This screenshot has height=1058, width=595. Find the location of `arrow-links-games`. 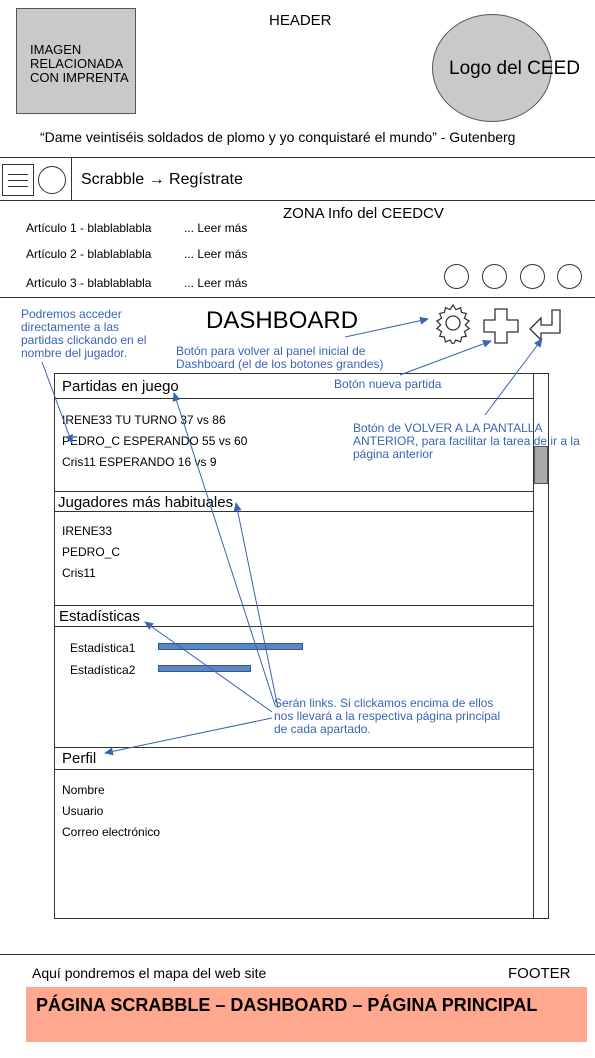

arrow-links-games is located at coordinates (224, 549).